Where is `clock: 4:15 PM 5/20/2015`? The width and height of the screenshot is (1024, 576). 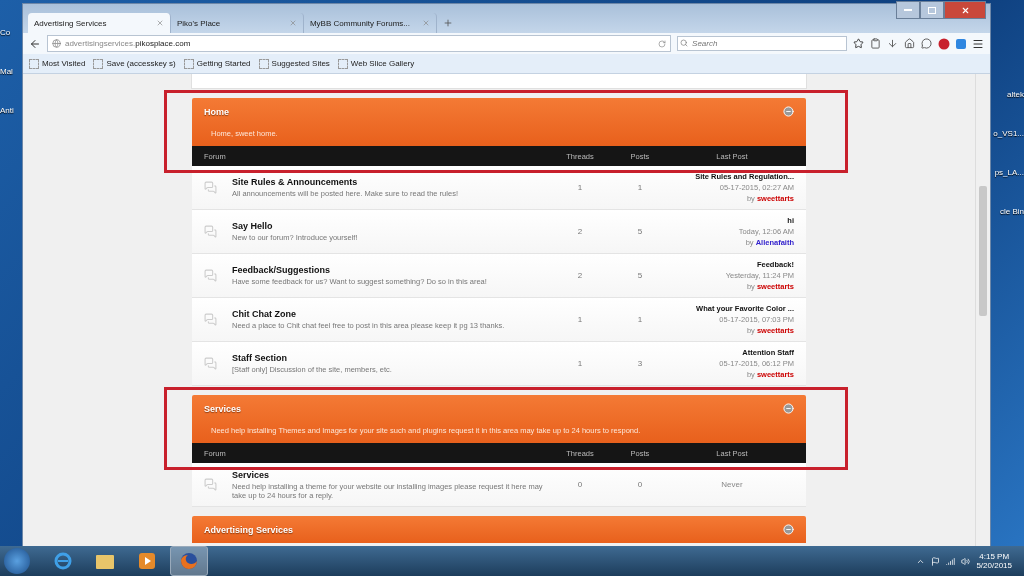
clock: 4:15 PM 5/20/2015 is located at coordinates (998, 561).